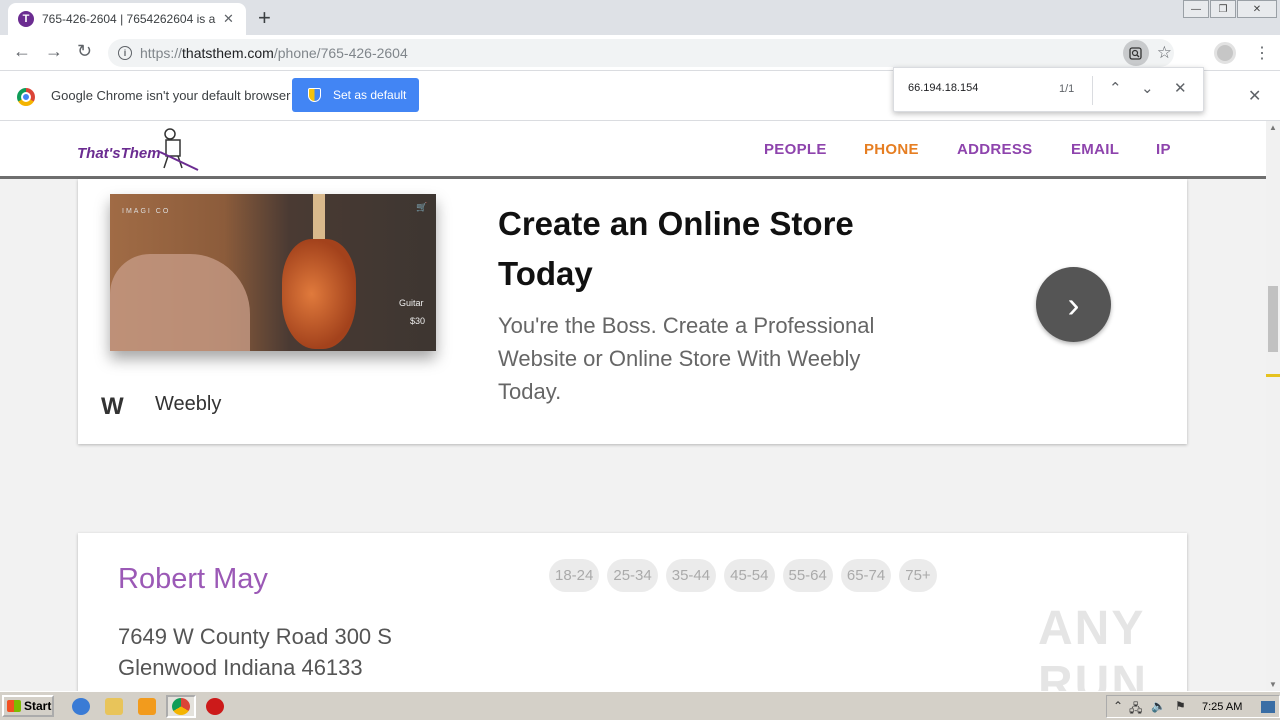  Describe the element at coordinates (1180, 88) in the screenshot. I see `find-close-icon: ✕` at that location.